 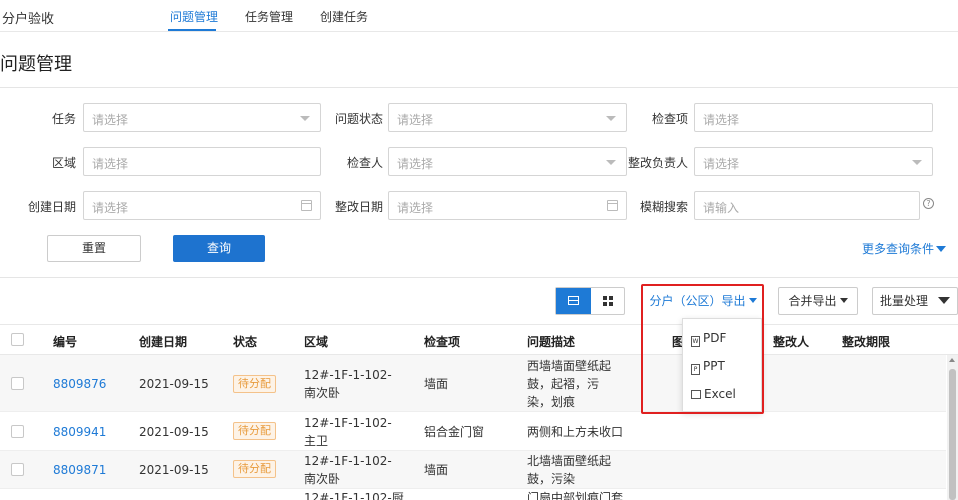 What do you see at coordinates (721, 120) in the screenshot?
I see `filter-check-item-placeholder: 请选择` at bounding box center [721, 120].